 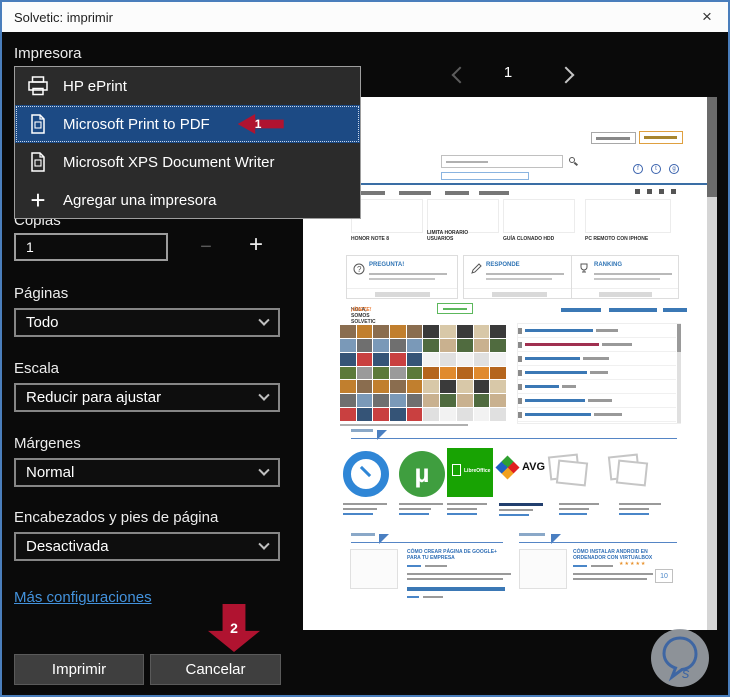 I want to click on copies-increase-button: +, so click(x=256, y=245).